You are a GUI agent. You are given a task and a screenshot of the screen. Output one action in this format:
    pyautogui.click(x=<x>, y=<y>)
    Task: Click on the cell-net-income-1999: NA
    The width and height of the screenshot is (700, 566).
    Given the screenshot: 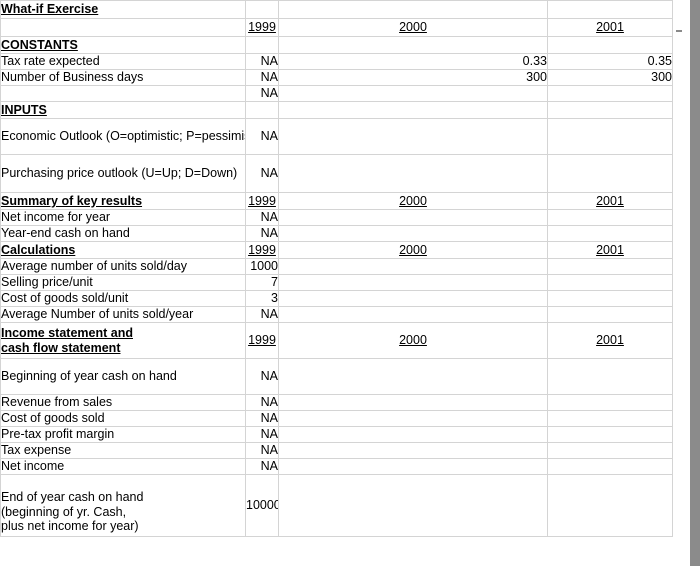 What is the action you would take?
    pyautogui.click(x=262, y=466)
    